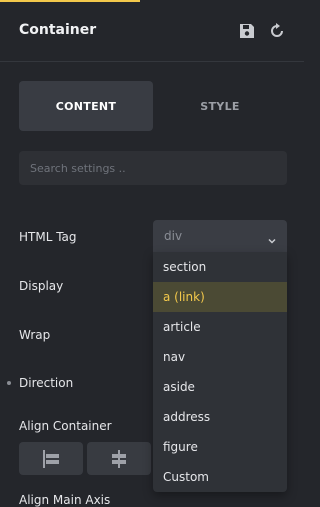 This screenshot has width=320, height=507. I want to click on option-article: article, so click(220, 327).